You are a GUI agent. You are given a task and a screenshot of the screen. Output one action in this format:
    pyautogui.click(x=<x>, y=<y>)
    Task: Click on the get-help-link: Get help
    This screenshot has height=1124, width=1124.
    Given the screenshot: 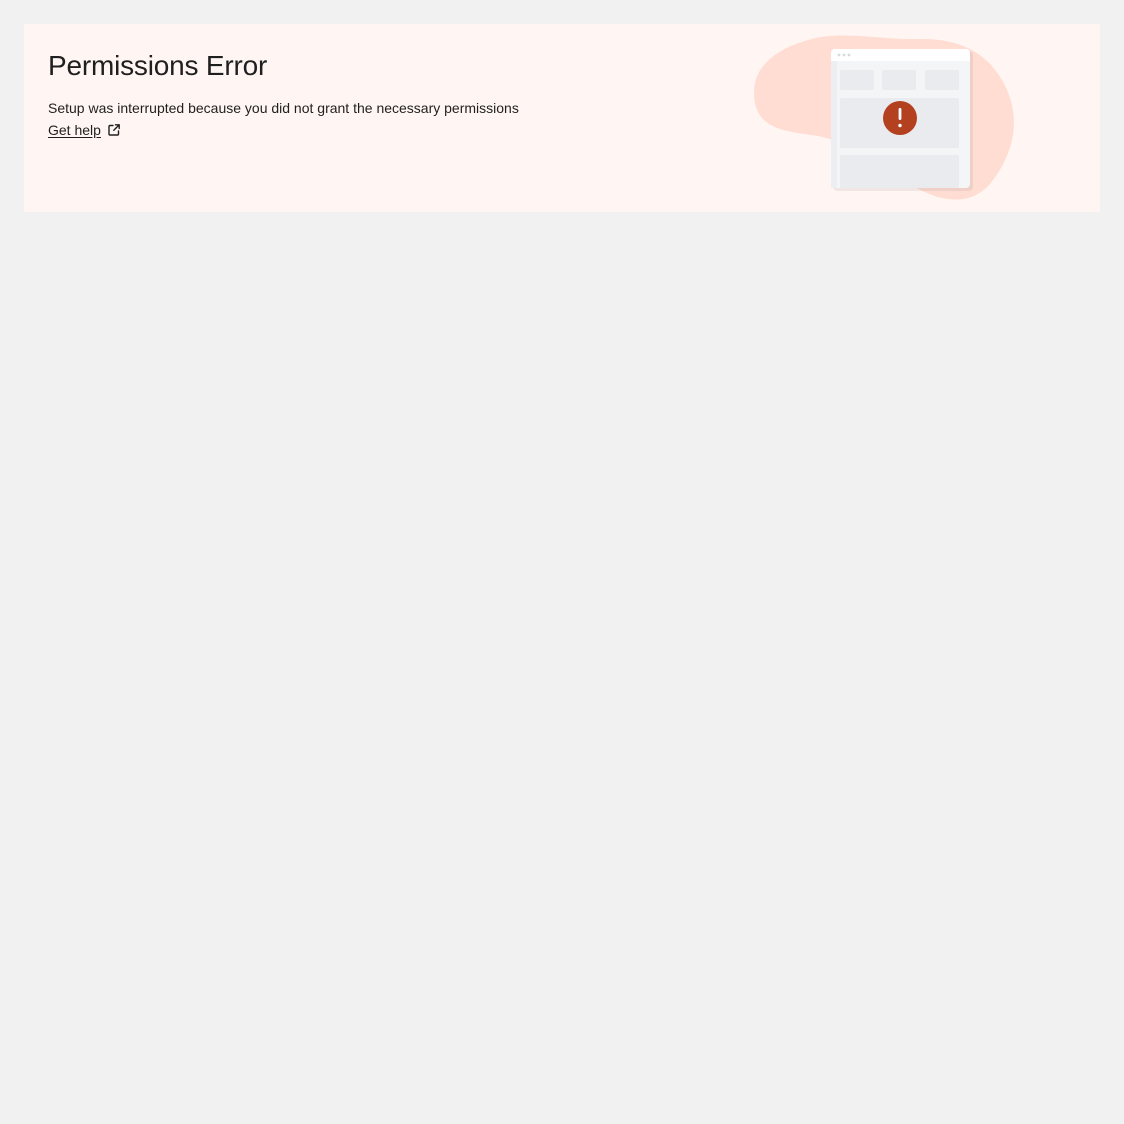 What is the action you would take?
    pyautogui.click(x=84, y=130)
    